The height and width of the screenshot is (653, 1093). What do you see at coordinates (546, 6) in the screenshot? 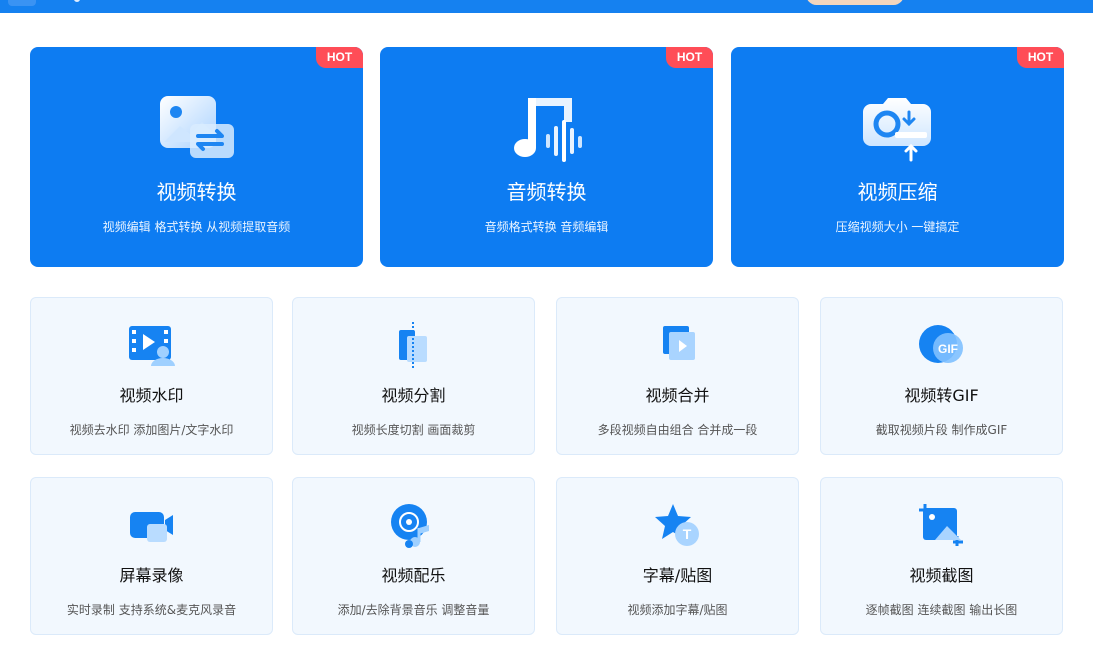
I see `top-navbar` at bounding box center [546, 6].